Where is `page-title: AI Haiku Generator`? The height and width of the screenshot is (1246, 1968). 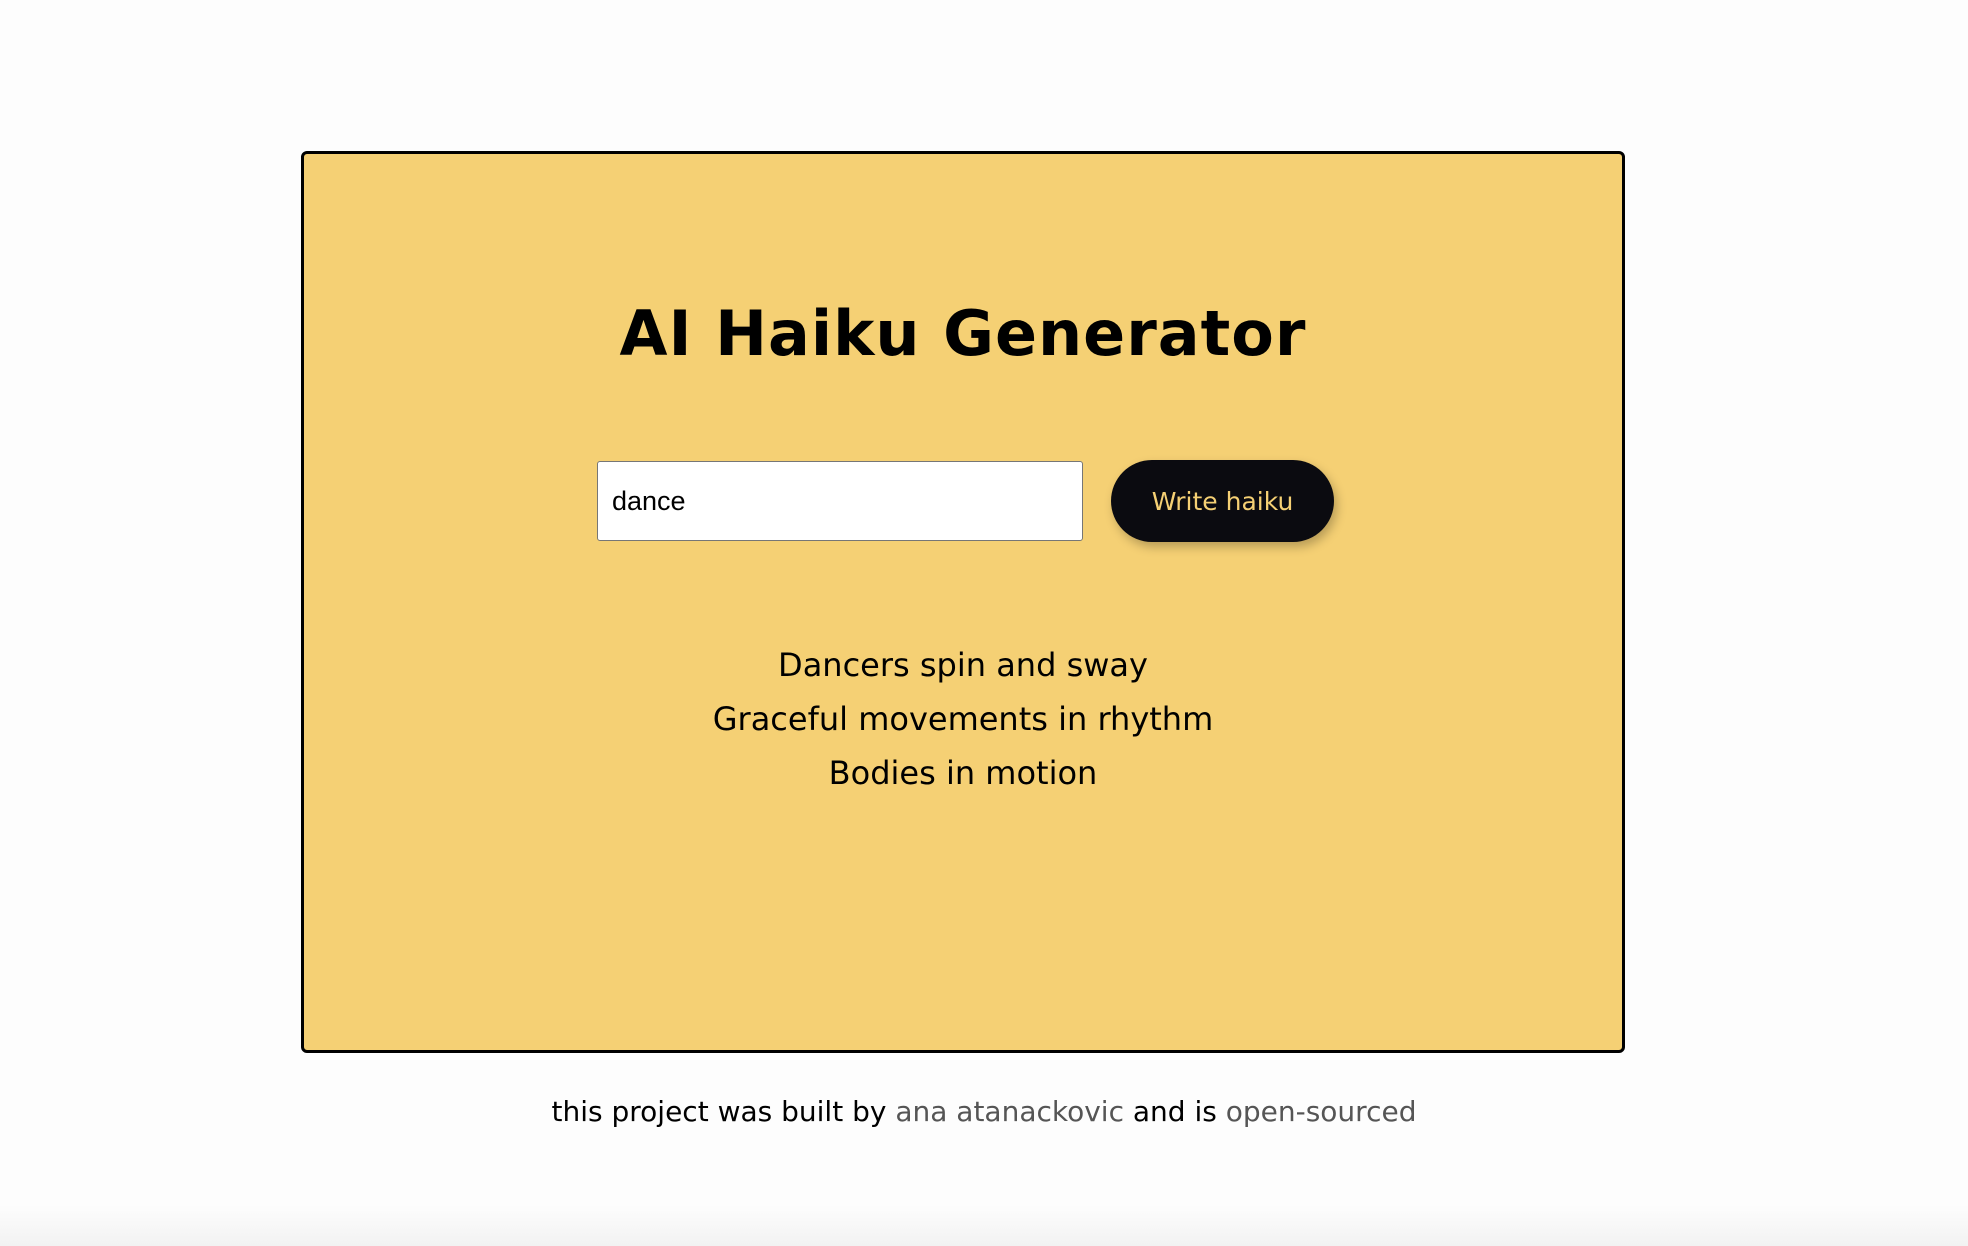 page-title: AI Haiku Generator is located at coordinates (963, 333).